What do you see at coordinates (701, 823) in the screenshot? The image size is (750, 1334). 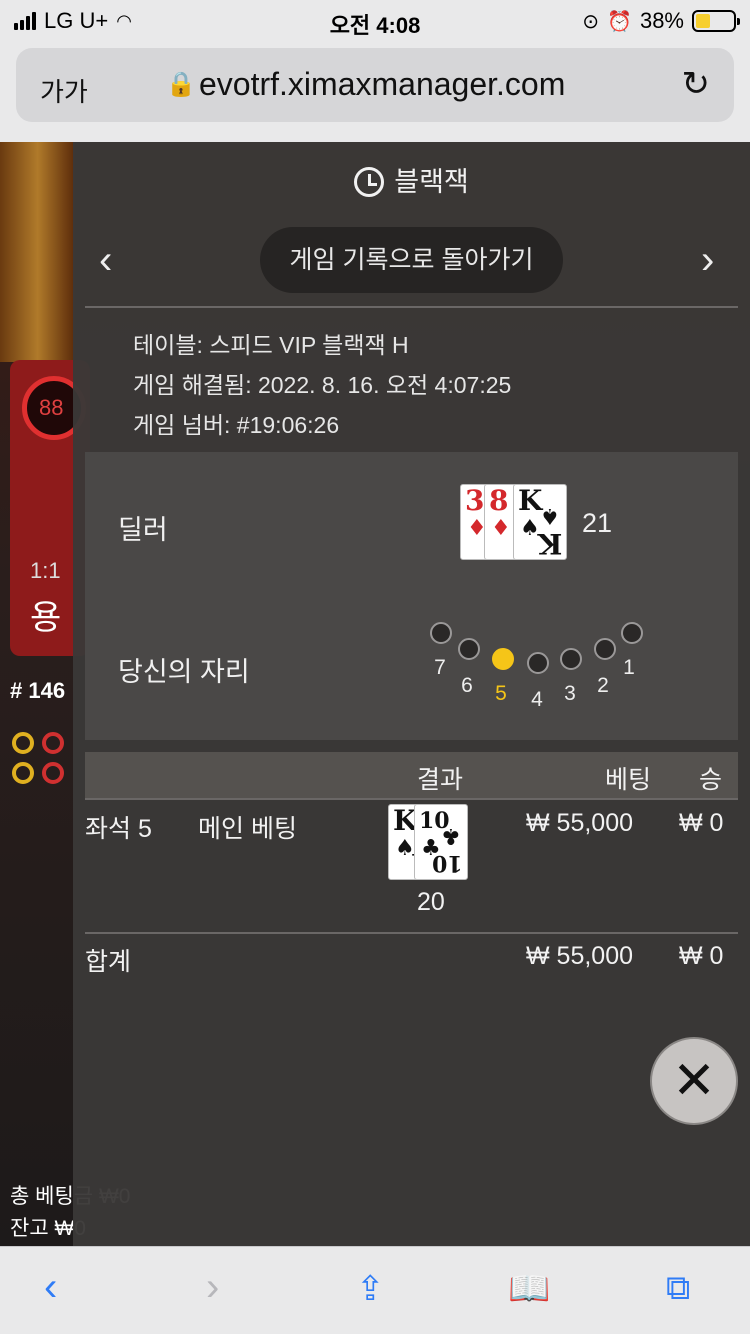 I see `win-amount-cell: ₩ 0` at bounding box center [701, 823].